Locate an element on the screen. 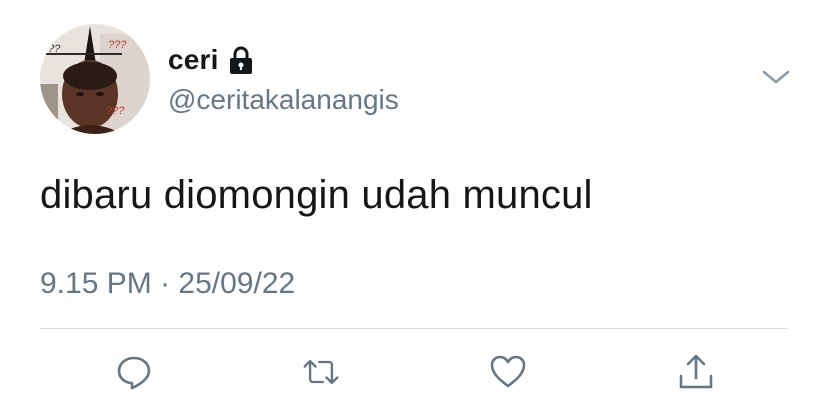 The height and width of the screenshot is (417, 828). author-name-row: ceri is located at coordinates (211, 60).